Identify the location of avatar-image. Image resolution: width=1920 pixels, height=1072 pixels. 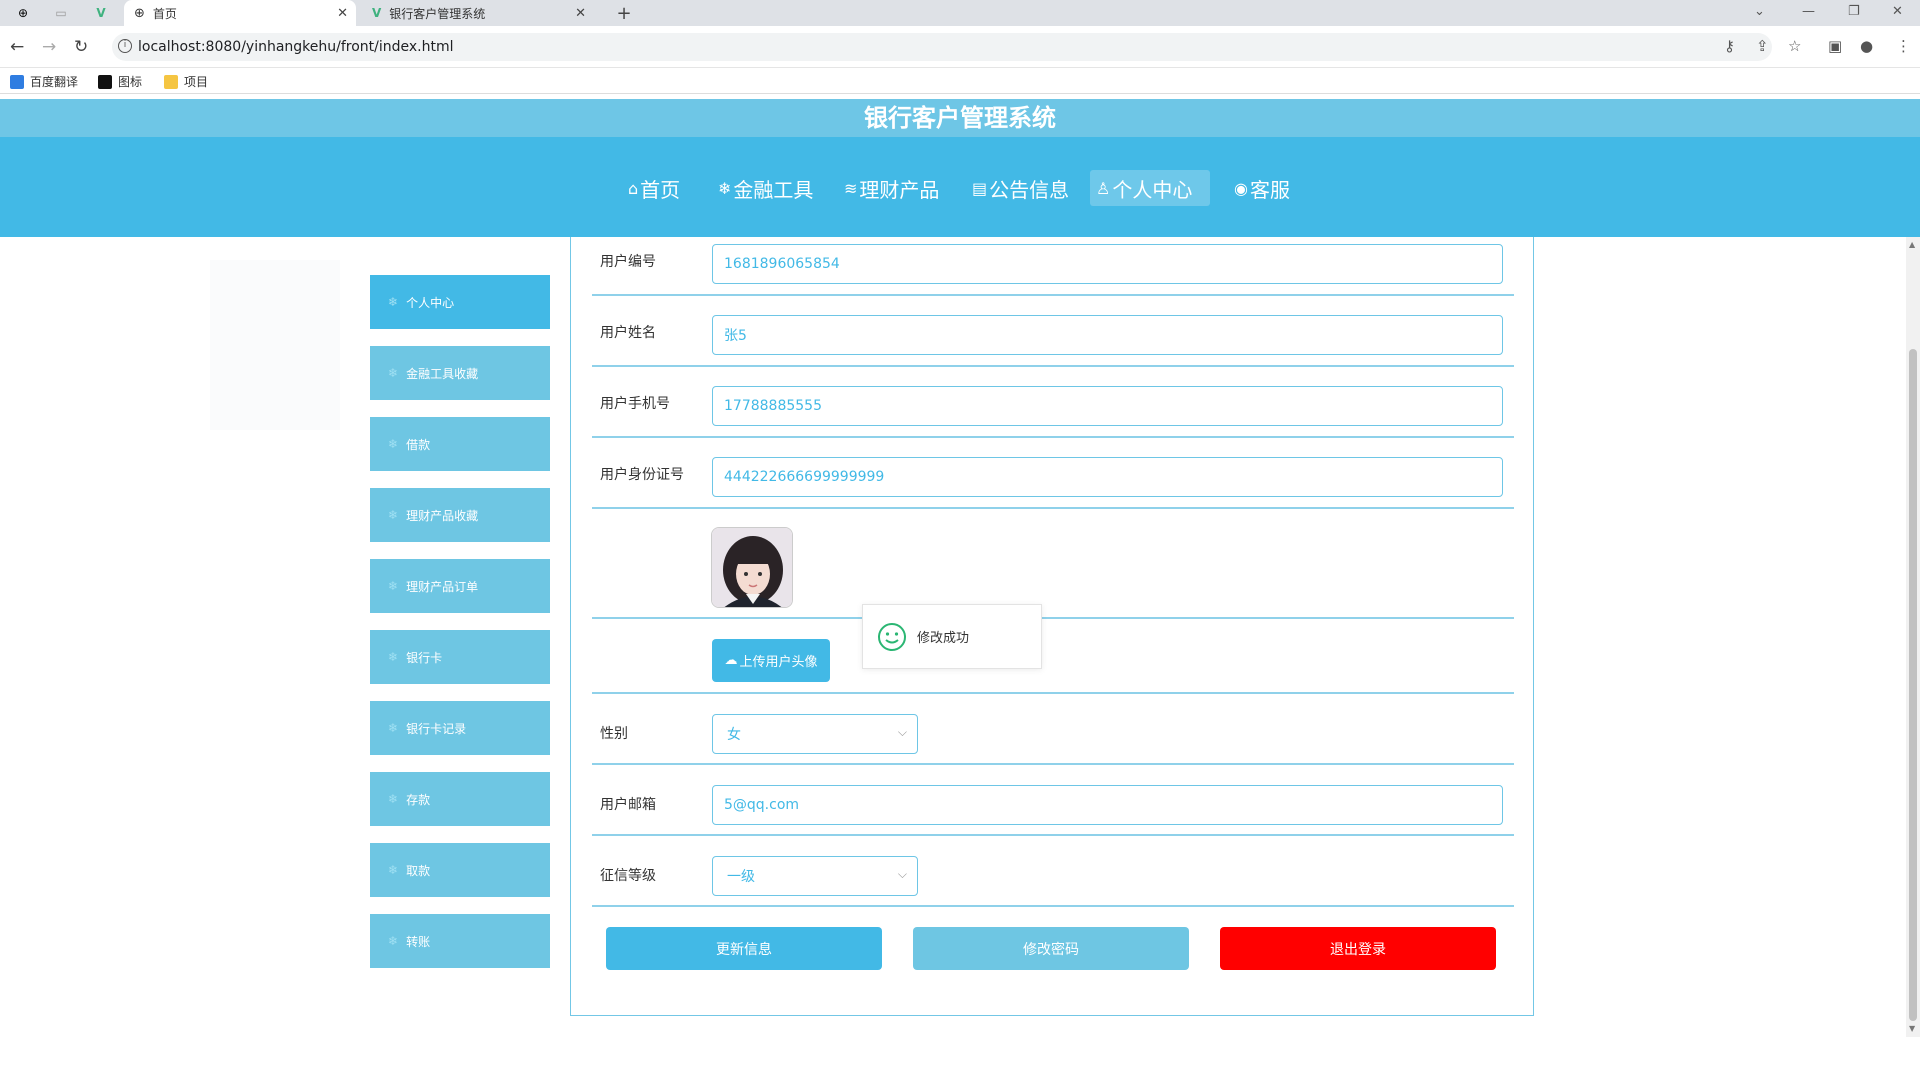
(752, 567).